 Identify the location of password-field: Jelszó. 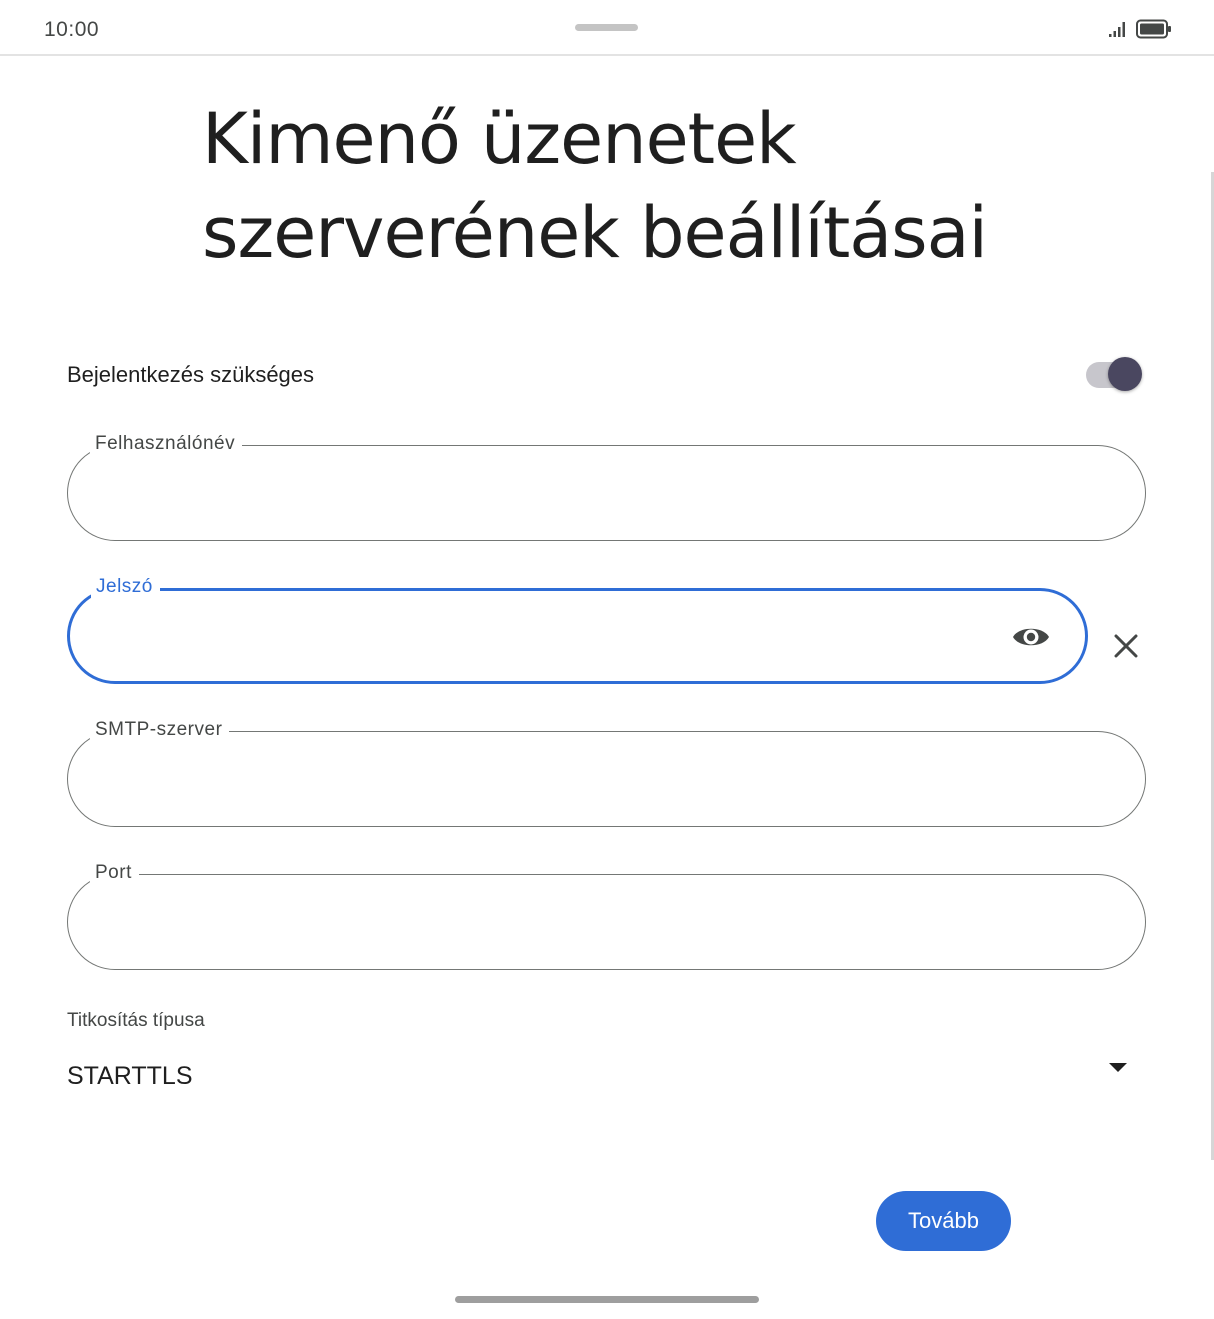
(577, 629).